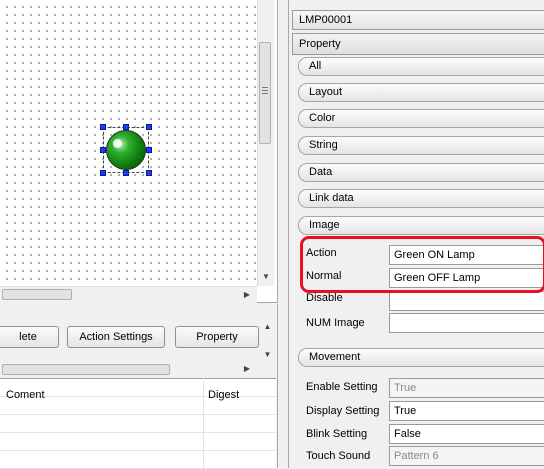 The height and width of the screenshot is (469, 544). Describe the element at coordinates (86, 369) in the screenshot. I see `action-list-horizontal-scroll-thumb` at that location.